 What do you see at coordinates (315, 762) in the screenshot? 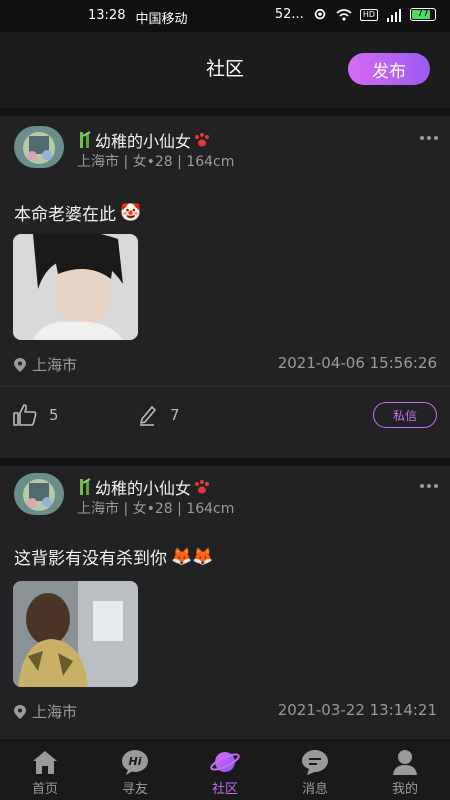
I see `message-icon` at bounding box center [315, 762].